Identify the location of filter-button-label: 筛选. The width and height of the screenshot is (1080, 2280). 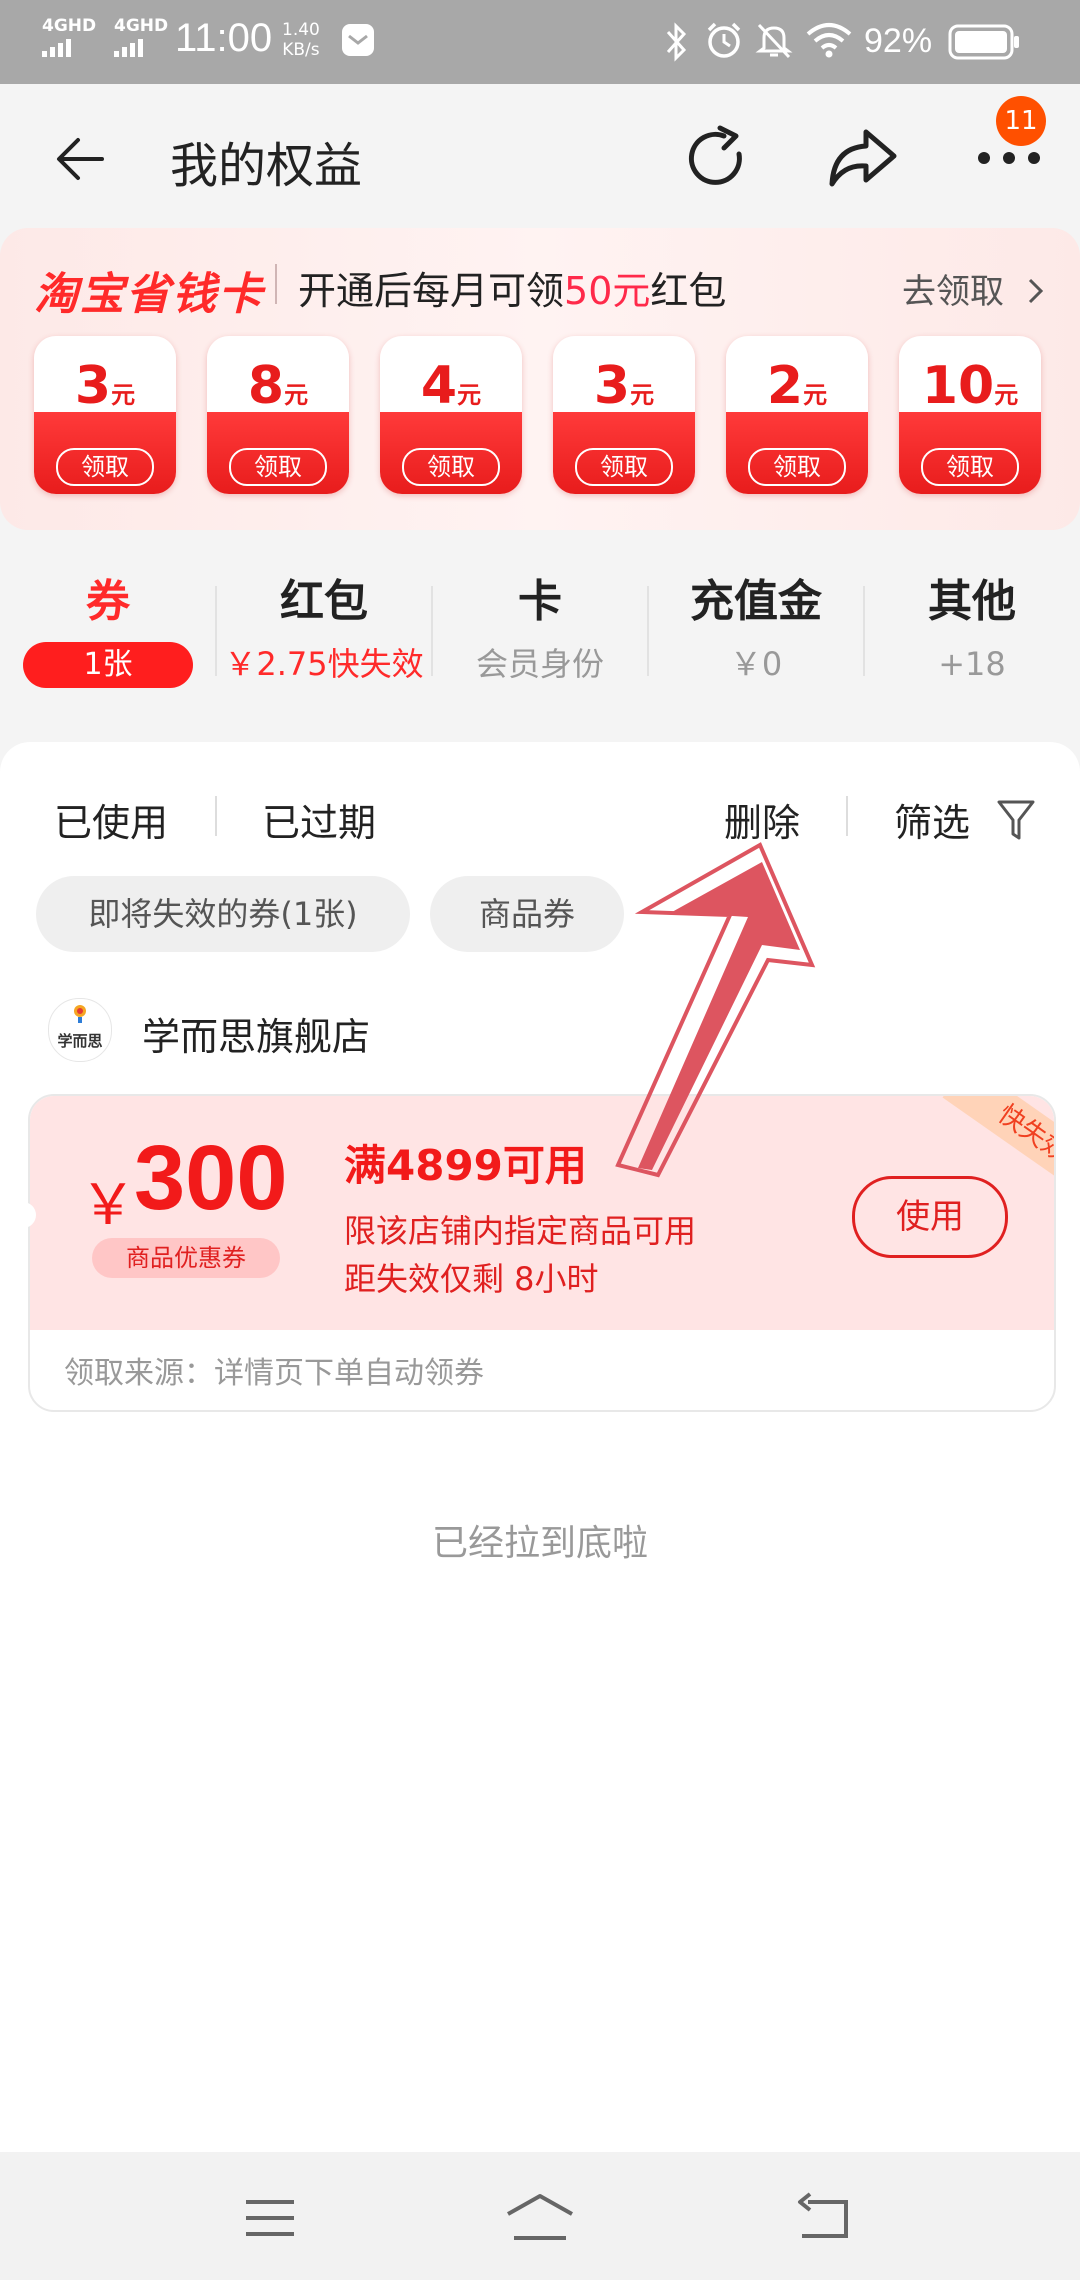
(932, 823).